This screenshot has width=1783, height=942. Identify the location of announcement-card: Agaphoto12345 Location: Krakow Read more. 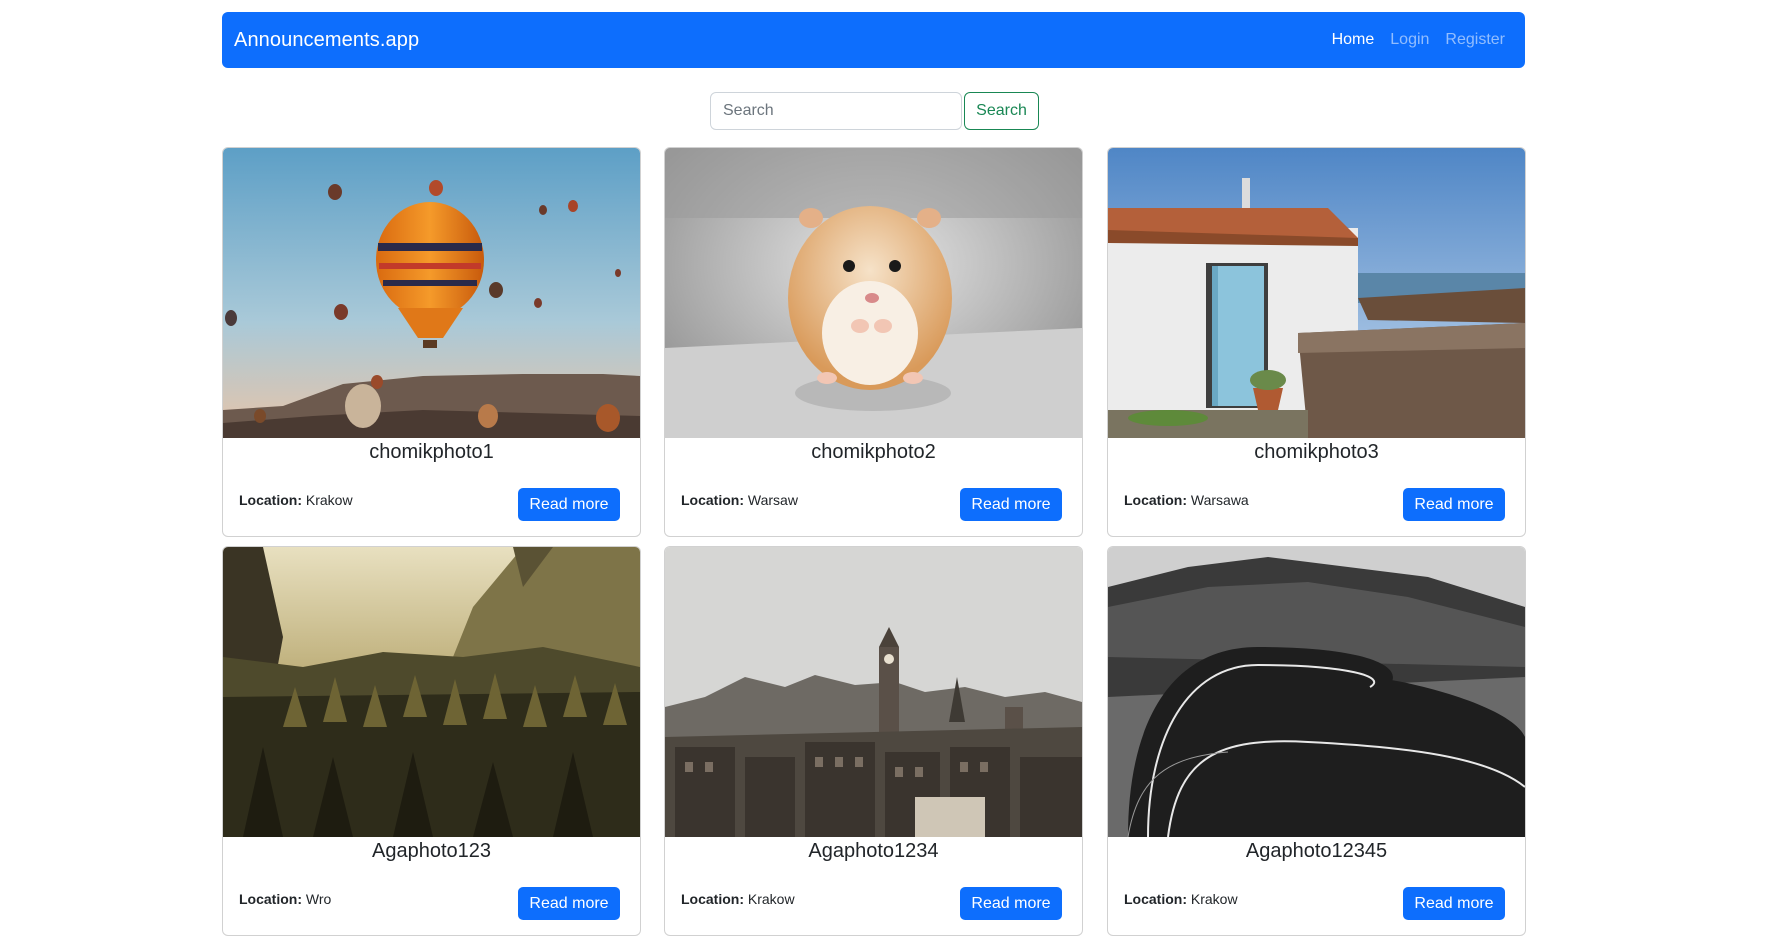
(1316, 741).